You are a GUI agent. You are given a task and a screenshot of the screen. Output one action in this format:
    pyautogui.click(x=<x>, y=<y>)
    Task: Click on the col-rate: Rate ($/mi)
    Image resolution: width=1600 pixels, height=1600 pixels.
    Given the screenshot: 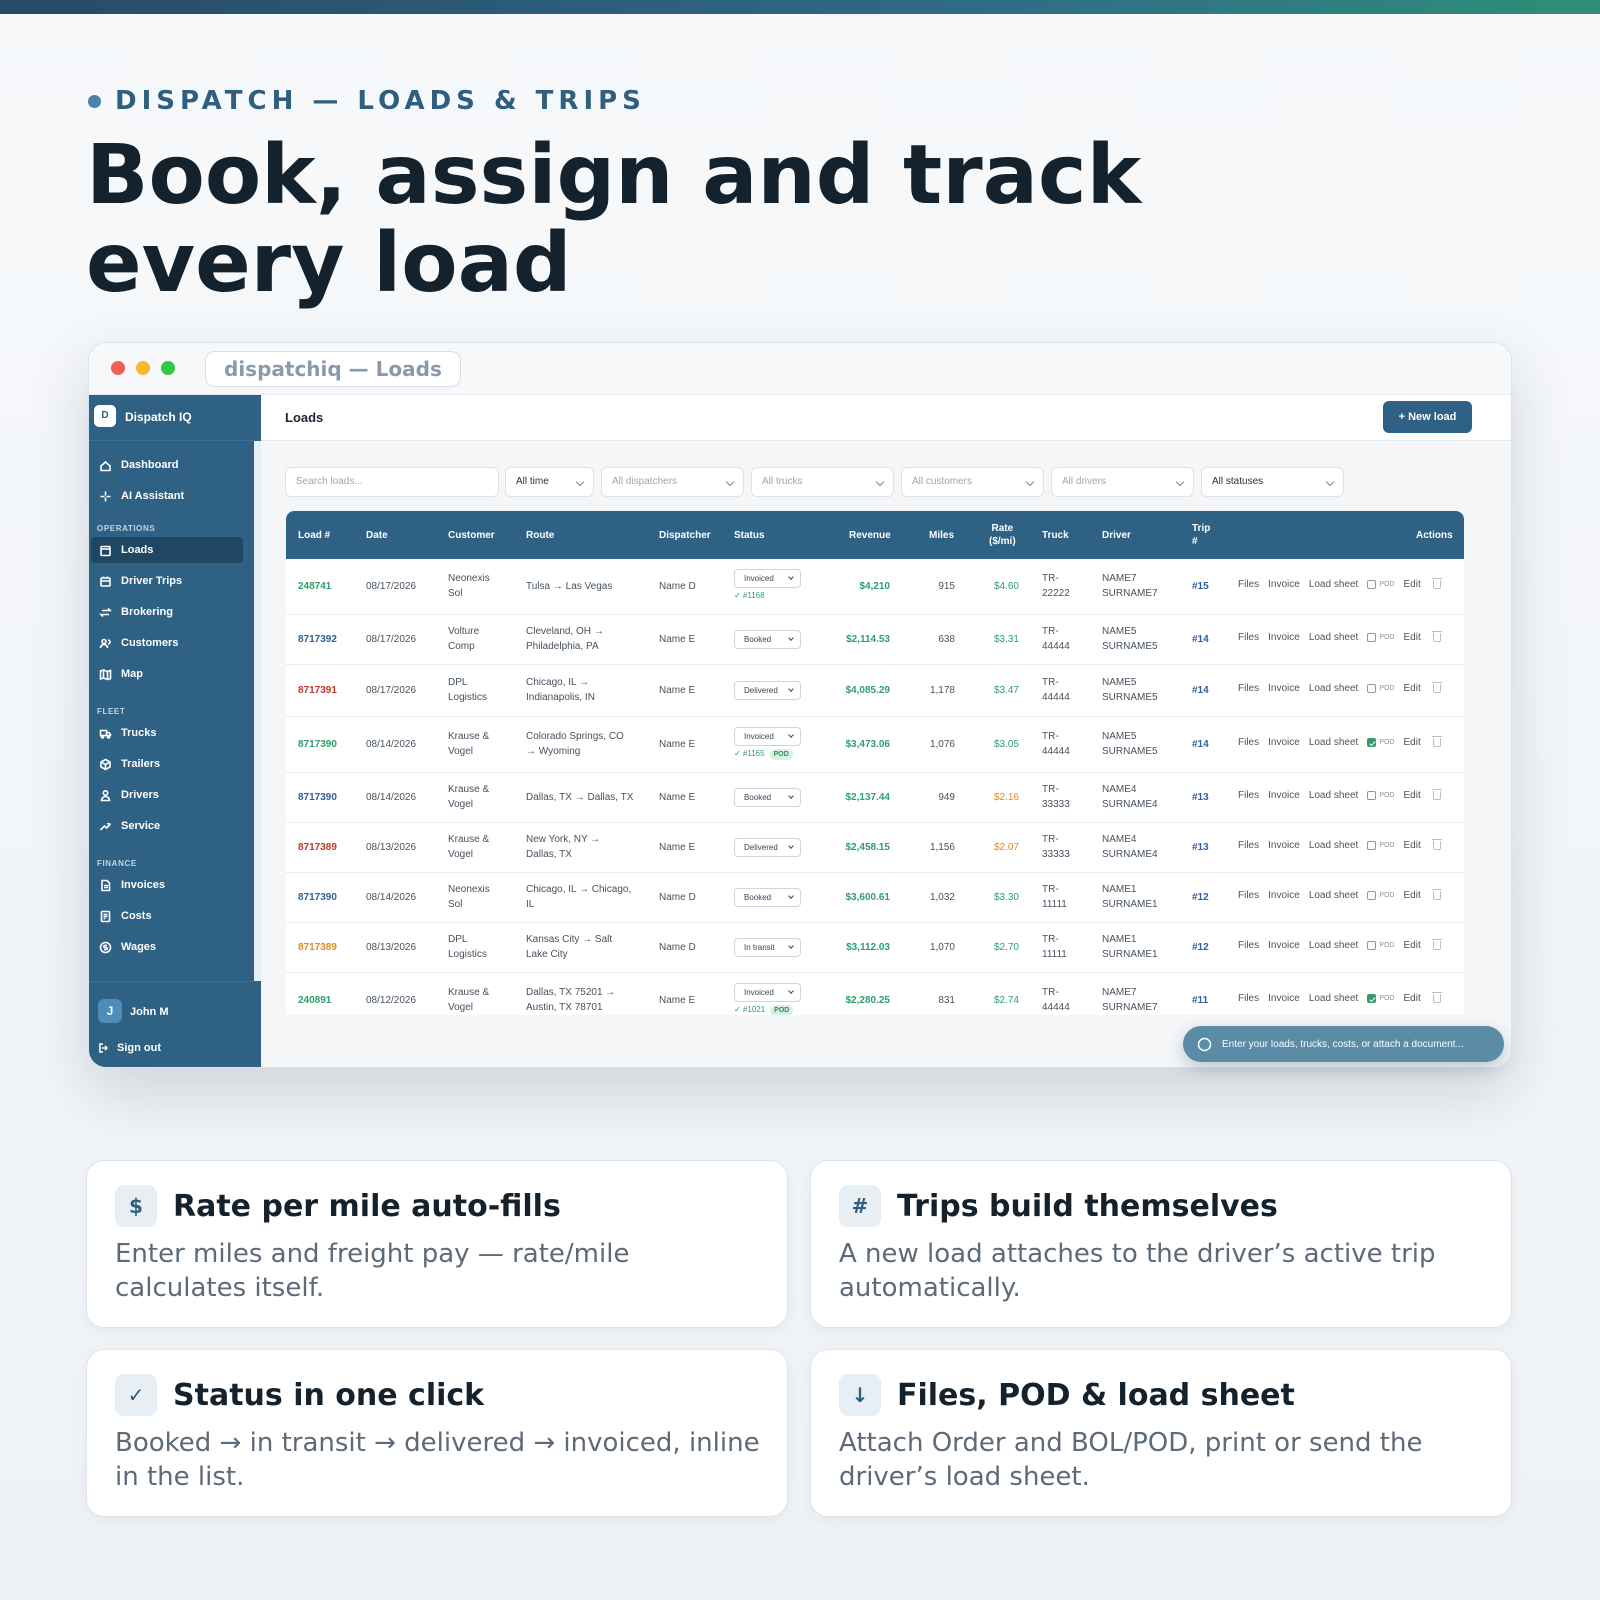 What is the action you would take?
    pyautogui.click(x=1002, y=535)
    